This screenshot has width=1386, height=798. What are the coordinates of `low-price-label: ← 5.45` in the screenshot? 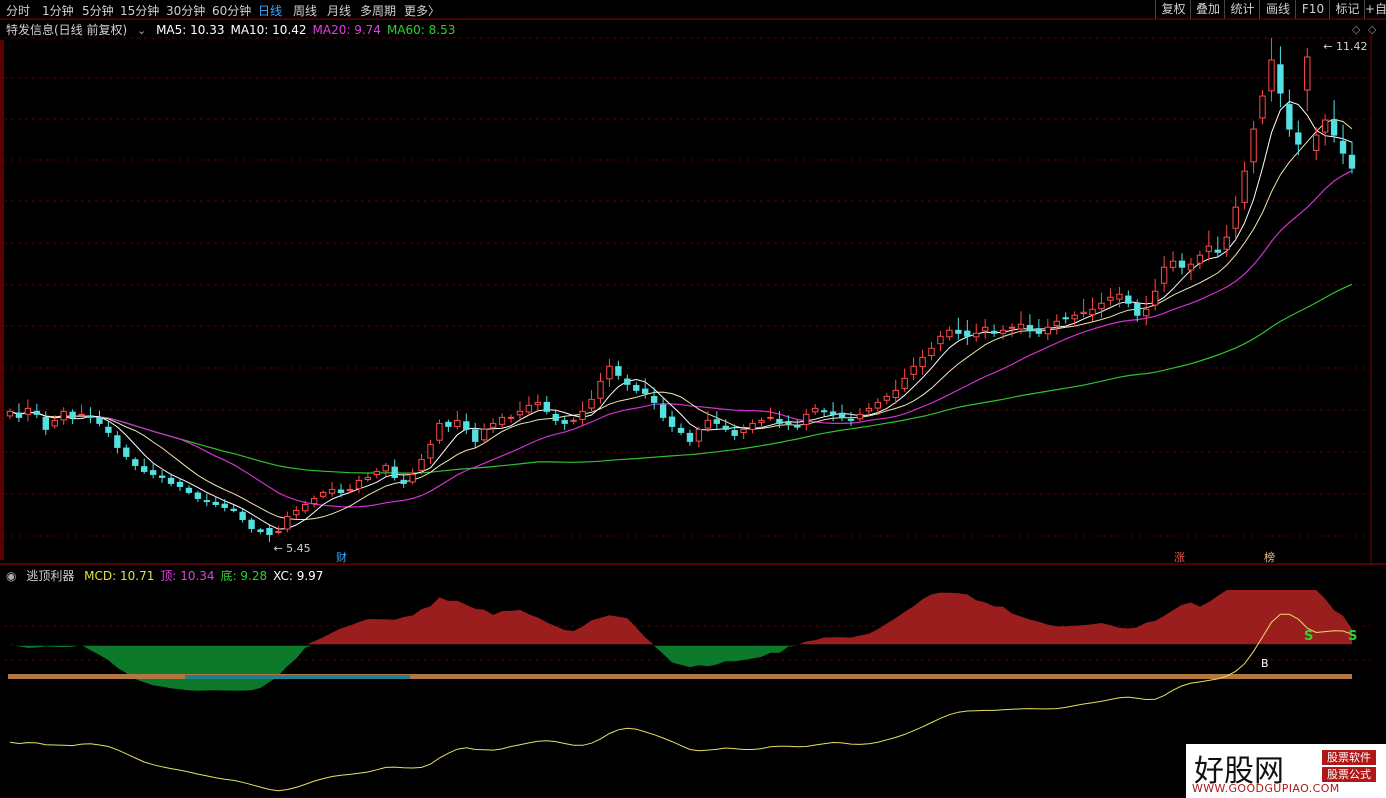 It's located at (291, 548).